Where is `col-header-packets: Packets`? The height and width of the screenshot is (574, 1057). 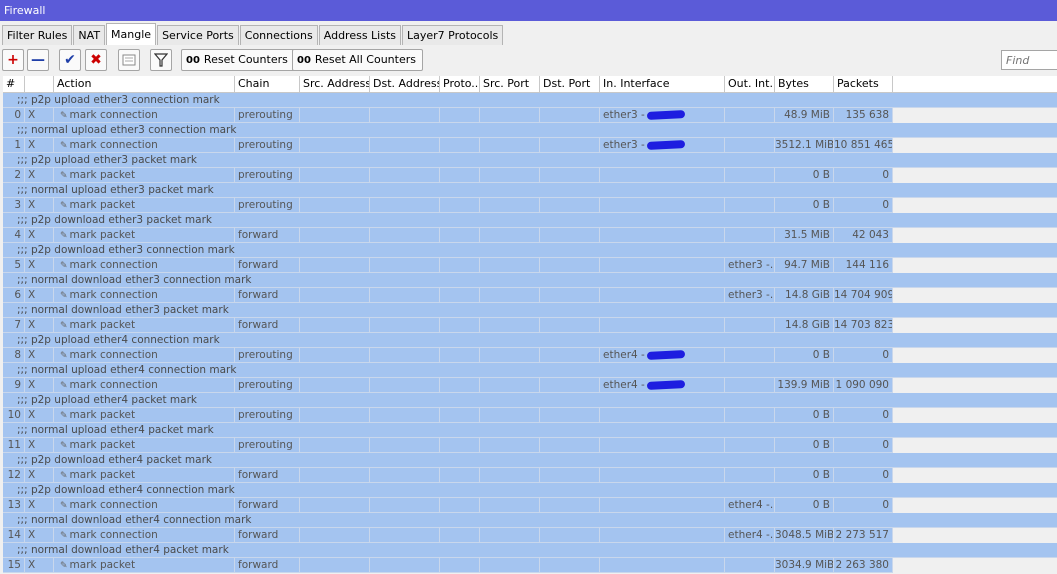
col-header-packets: Packets is located at coordinates (863, 84).